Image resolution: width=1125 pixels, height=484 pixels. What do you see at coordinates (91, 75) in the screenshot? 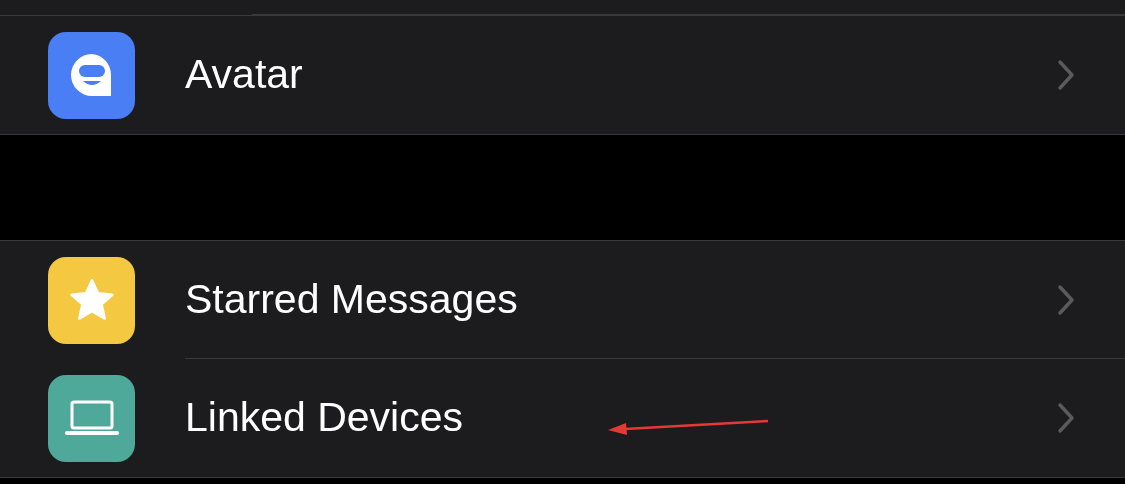
I see `face-bubble-icon` at bounding box center [91, 75].